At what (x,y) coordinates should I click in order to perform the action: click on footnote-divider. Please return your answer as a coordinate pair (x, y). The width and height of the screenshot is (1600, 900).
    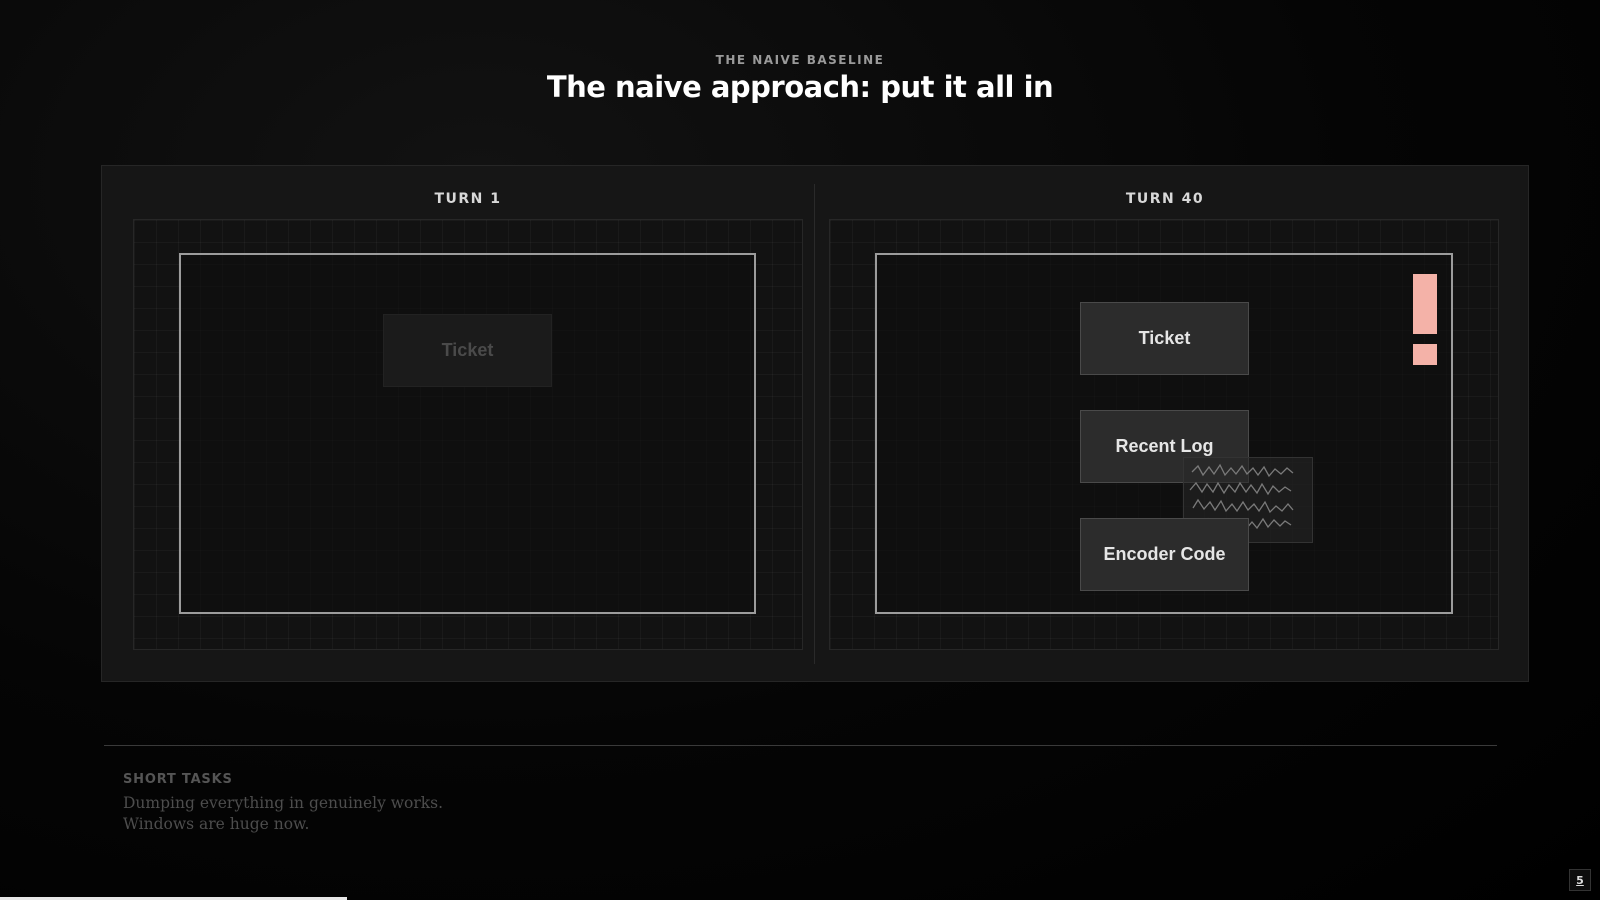
    Looking at the image, I should click on (800, 745).